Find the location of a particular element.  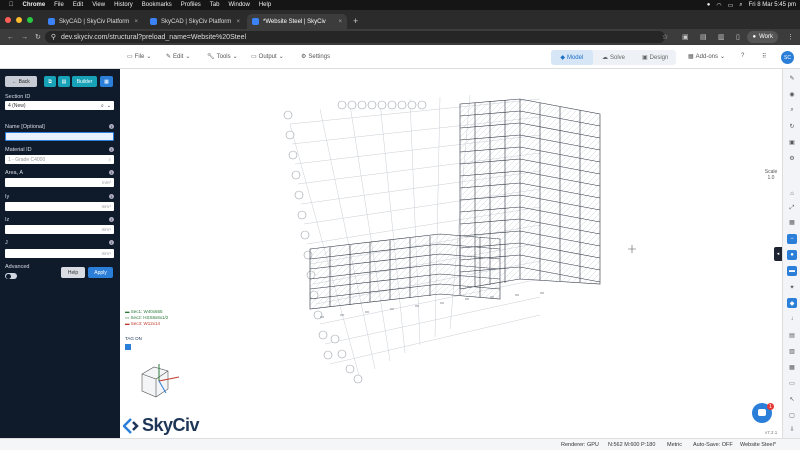

rotate-icon: ↻ is located at coordinates (792, 126).